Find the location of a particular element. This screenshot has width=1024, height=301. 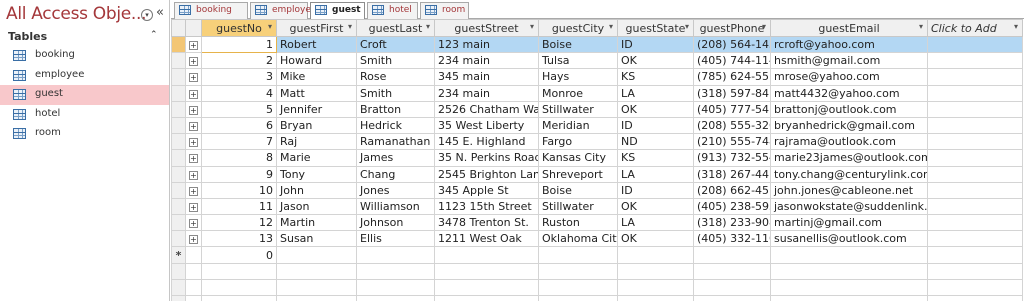

cell-guestCity: Meridian is located at coordinates (578, 125).